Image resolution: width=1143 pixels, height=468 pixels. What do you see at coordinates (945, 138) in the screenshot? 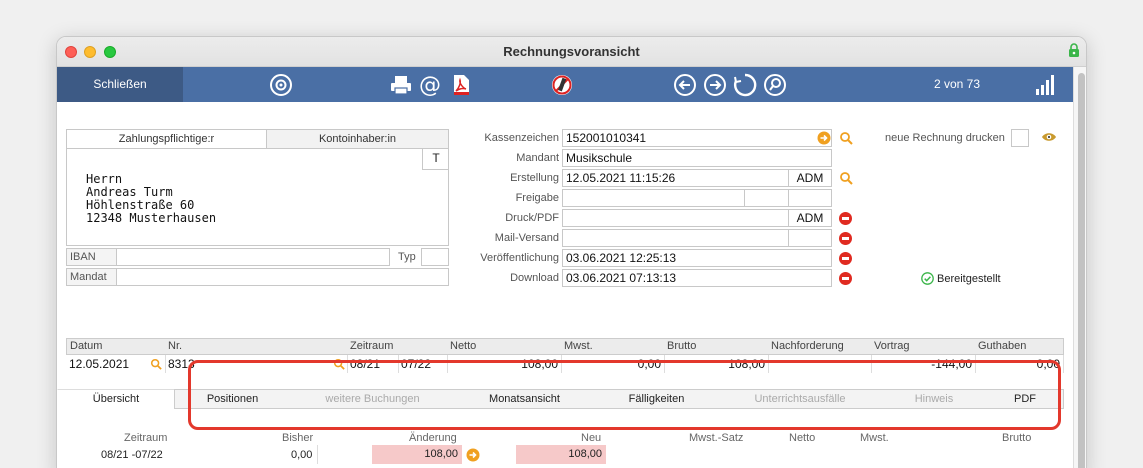
I see `reprint-label: neue Rechnung drucken` at bounding box center [945, 138].